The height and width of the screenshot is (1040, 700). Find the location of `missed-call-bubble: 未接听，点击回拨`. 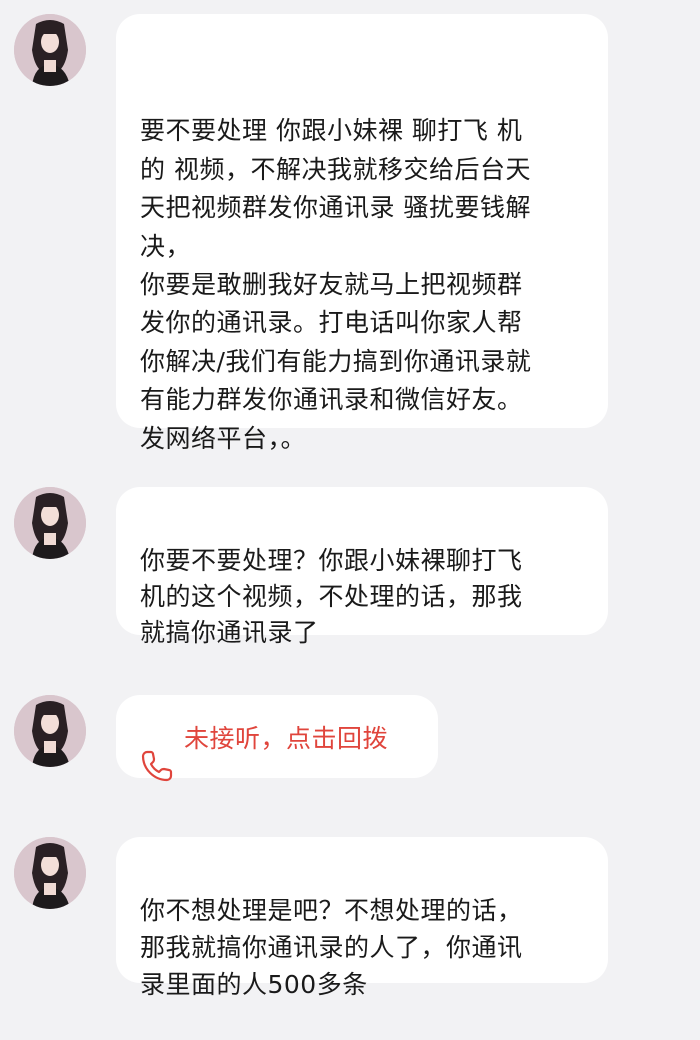

missed-call-bubble: 未接听，点击回拨 is located at coordinates (277, 738).